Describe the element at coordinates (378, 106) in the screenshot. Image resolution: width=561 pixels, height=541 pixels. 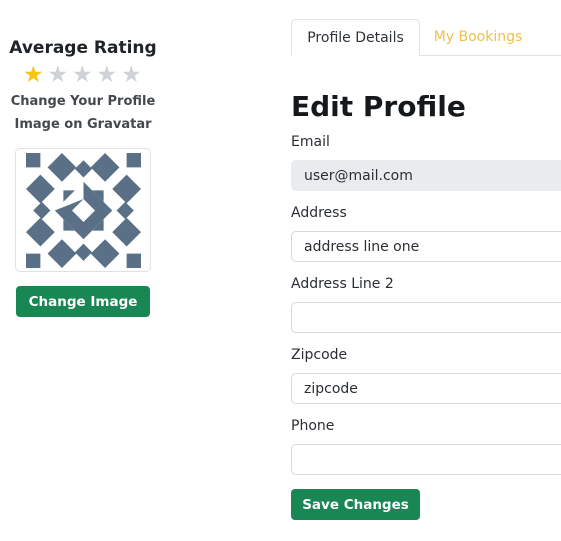
I see `page-title: Edit Profile` at that location.